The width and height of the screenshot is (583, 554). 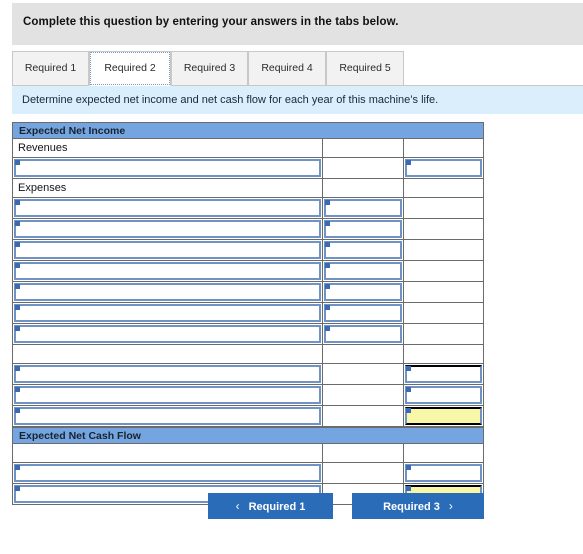 What do you see at coordinates (209, 68) in the screenshot?
I see `tab-required-3: Required 3` at bounding box center [209, 68].